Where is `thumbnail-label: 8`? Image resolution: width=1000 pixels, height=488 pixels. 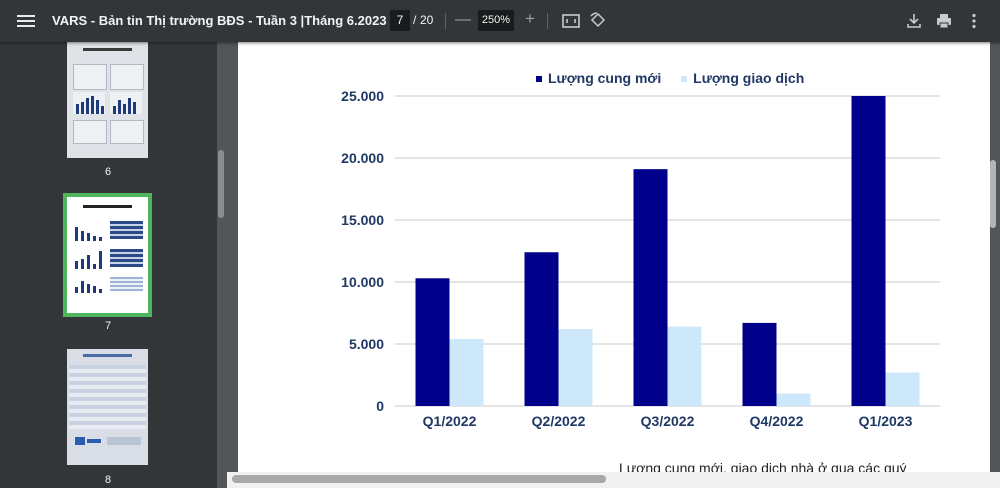 thumbnail-label: 8 is located at coordinates (108, 480).